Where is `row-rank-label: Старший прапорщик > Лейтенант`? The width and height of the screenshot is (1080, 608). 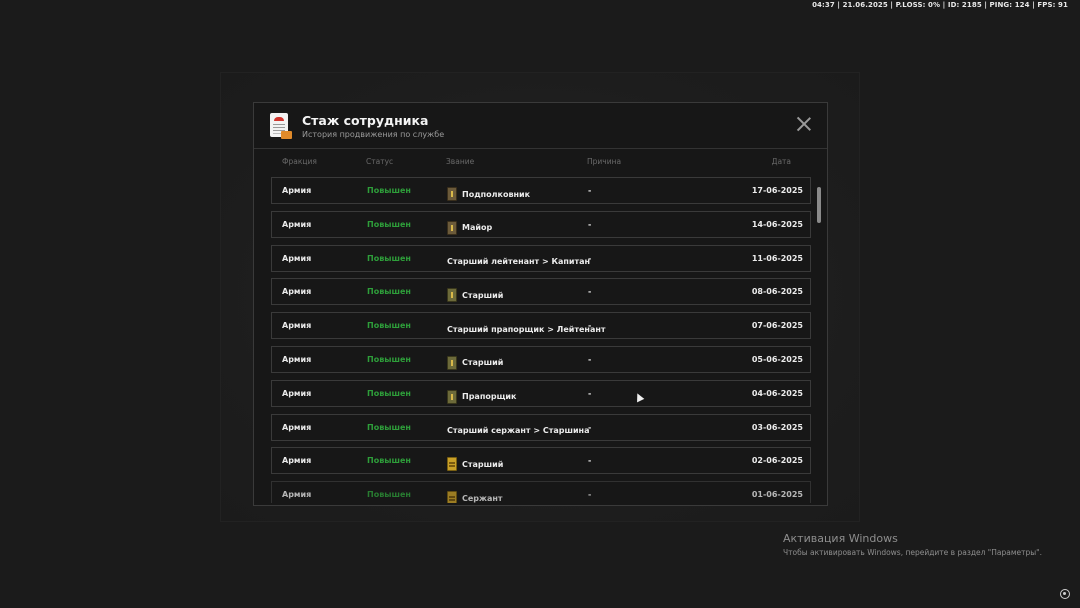
row-rank-label: Старший прапорщик > Лейтенант is located at coordinates (526, 329).